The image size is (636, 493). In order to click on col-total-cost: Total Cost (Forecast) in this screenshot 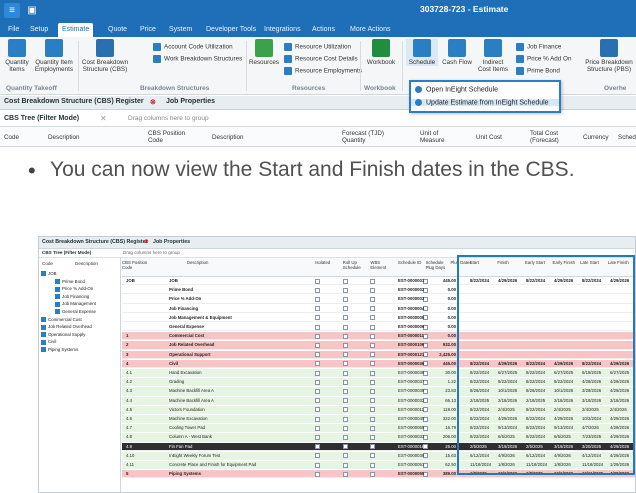, I will do `click(551, 137)`.